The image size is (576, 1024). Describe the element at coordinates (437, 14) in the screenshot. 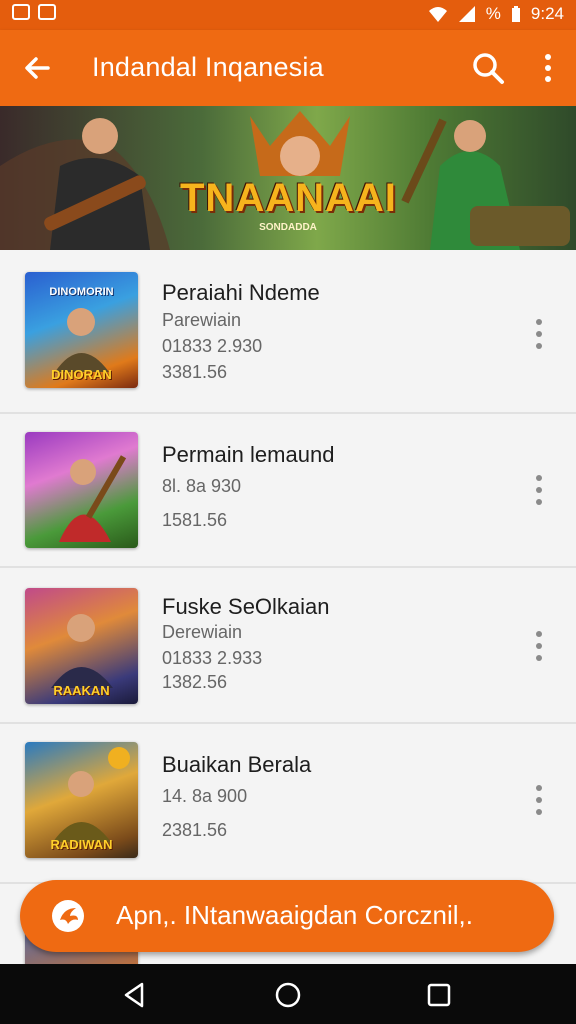

I see `wifi-icon` at that location.